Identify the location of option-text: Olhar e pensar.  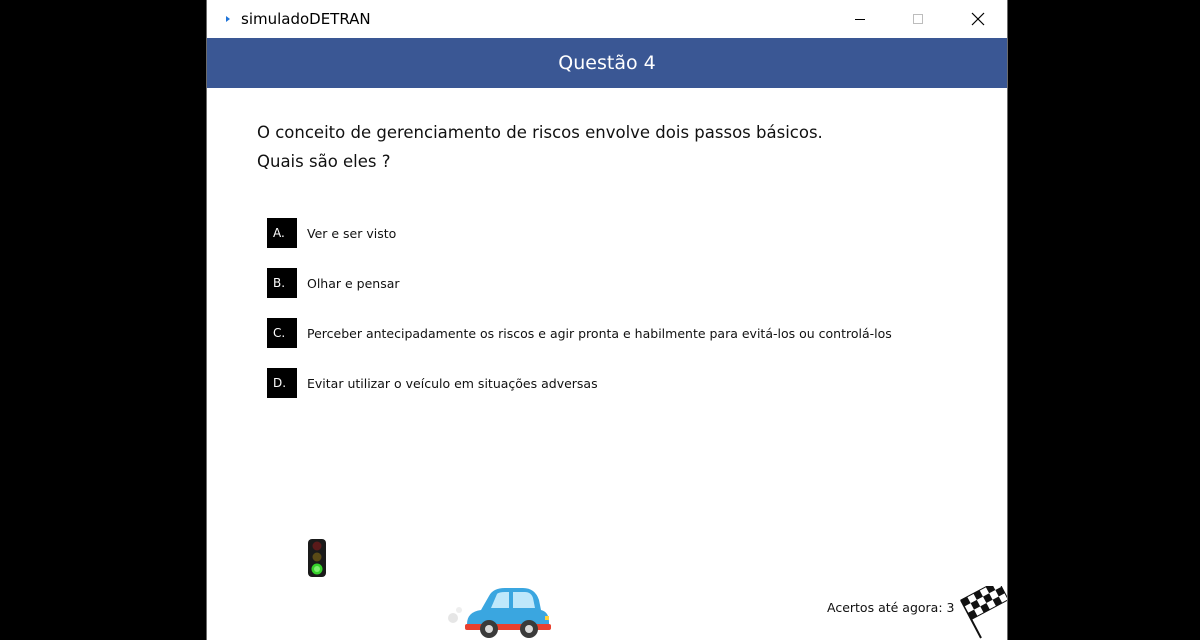
(353, 283).